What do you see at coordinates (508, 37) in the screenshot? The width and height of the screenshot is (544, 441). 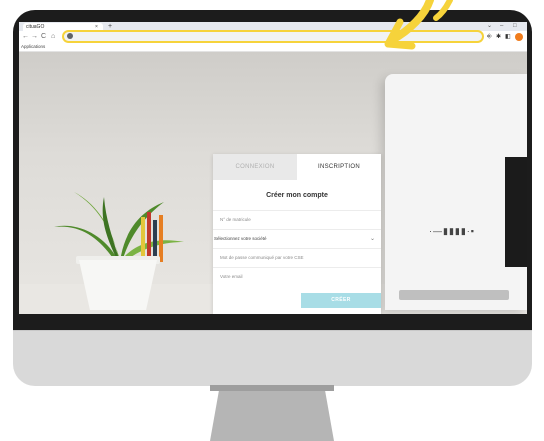 I see `sidebar-icon: ◧` at bounding box center [508, 37].